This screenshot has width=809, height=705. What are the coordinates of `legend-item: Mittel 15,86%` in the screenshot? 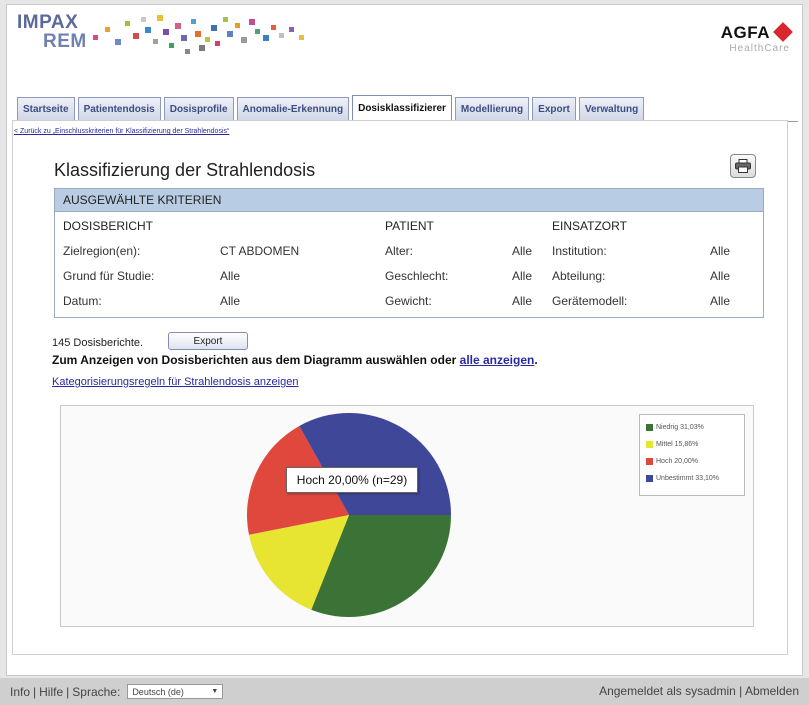 It's located at (692, 444).